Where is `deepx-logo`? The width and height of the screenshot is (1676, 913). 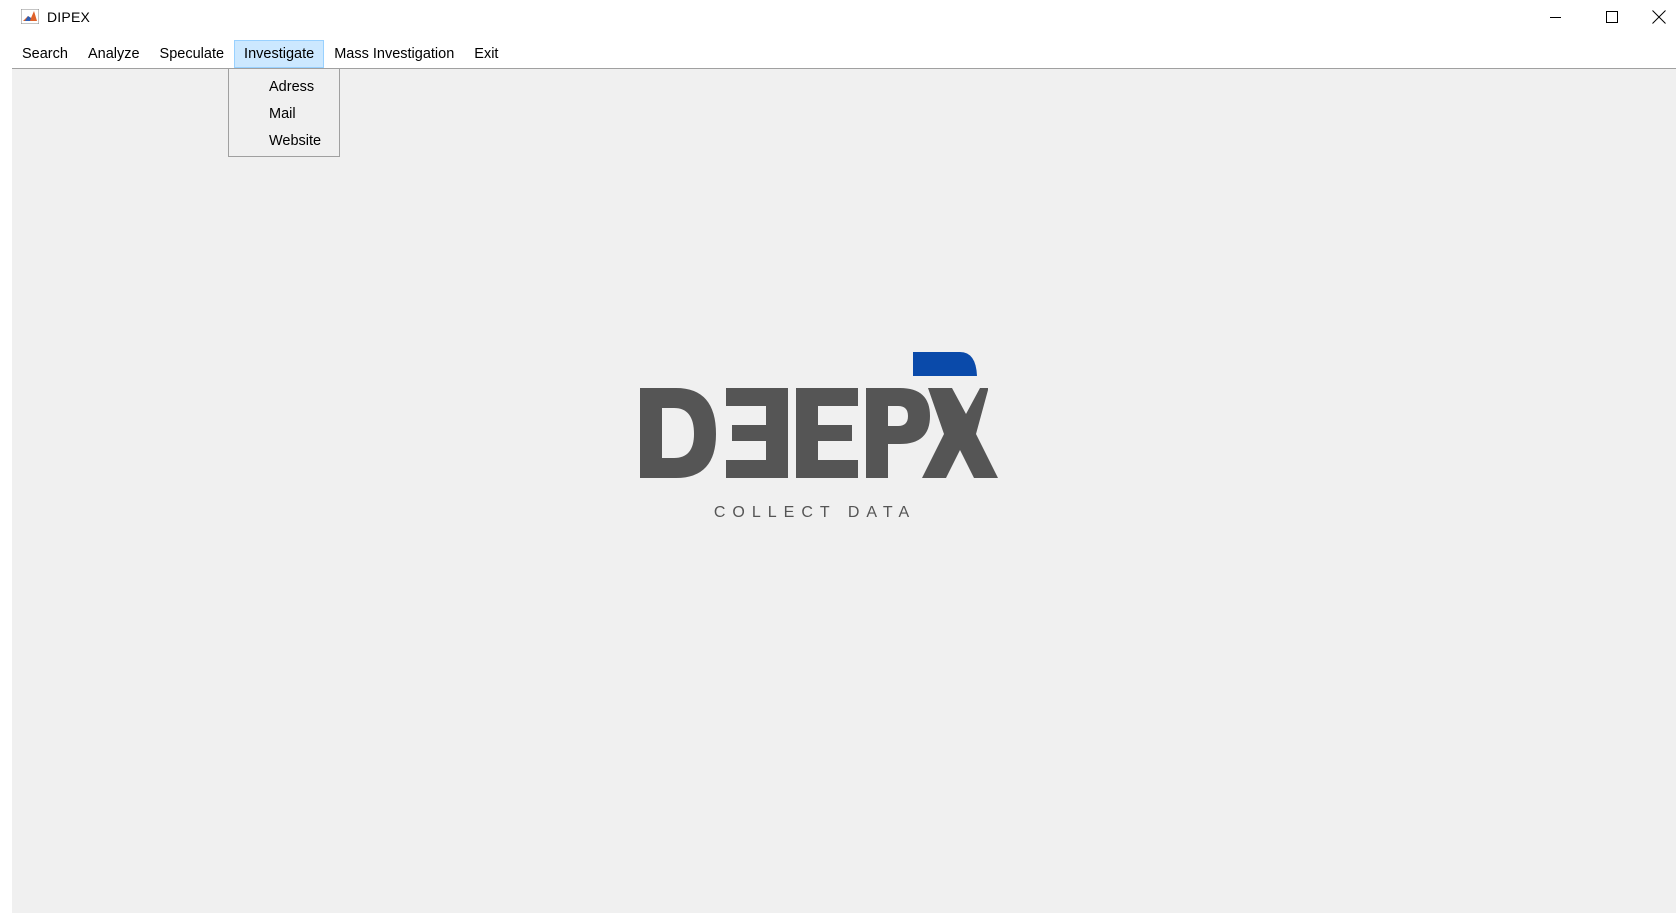
deepx-logo is located at coordinates (819, 415).